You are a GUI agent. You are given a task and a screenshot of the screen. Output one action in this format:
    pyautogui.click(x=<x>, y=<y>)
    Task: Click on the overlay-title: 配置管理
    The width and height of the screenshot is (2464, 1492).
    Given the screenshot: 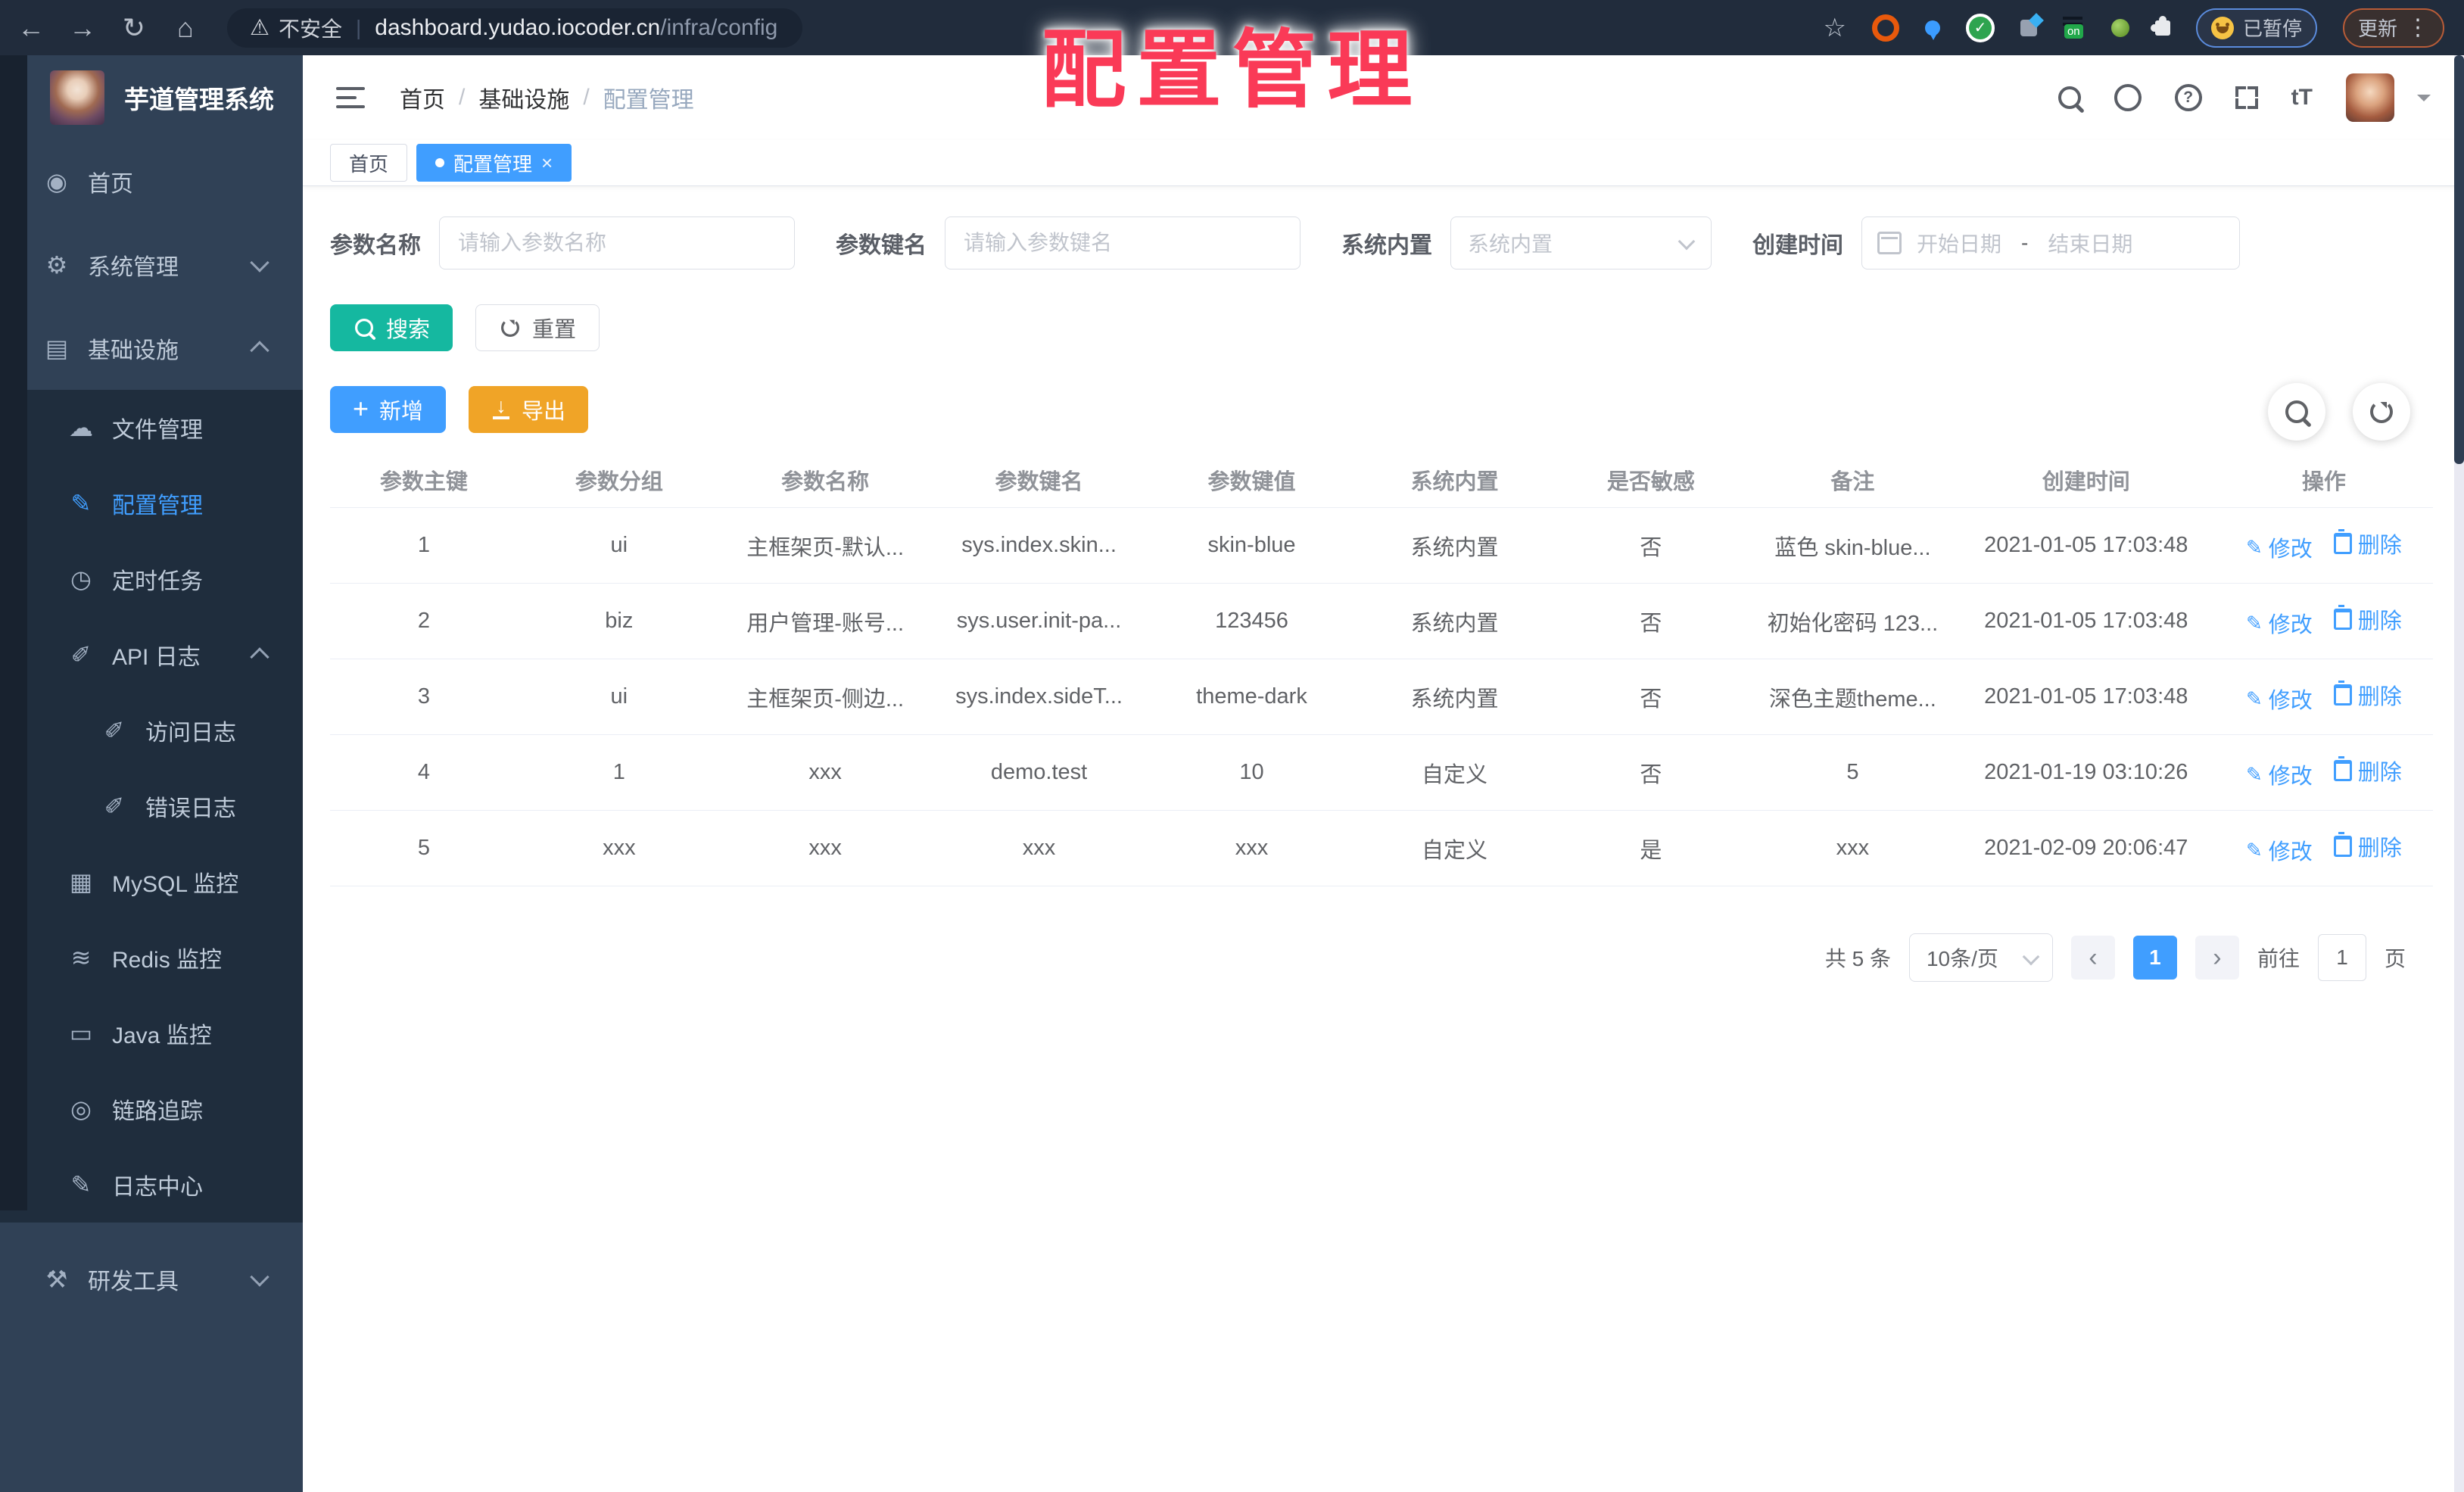 What is the action you would take?
    pyautogui.click(x=1232, y=70)
    